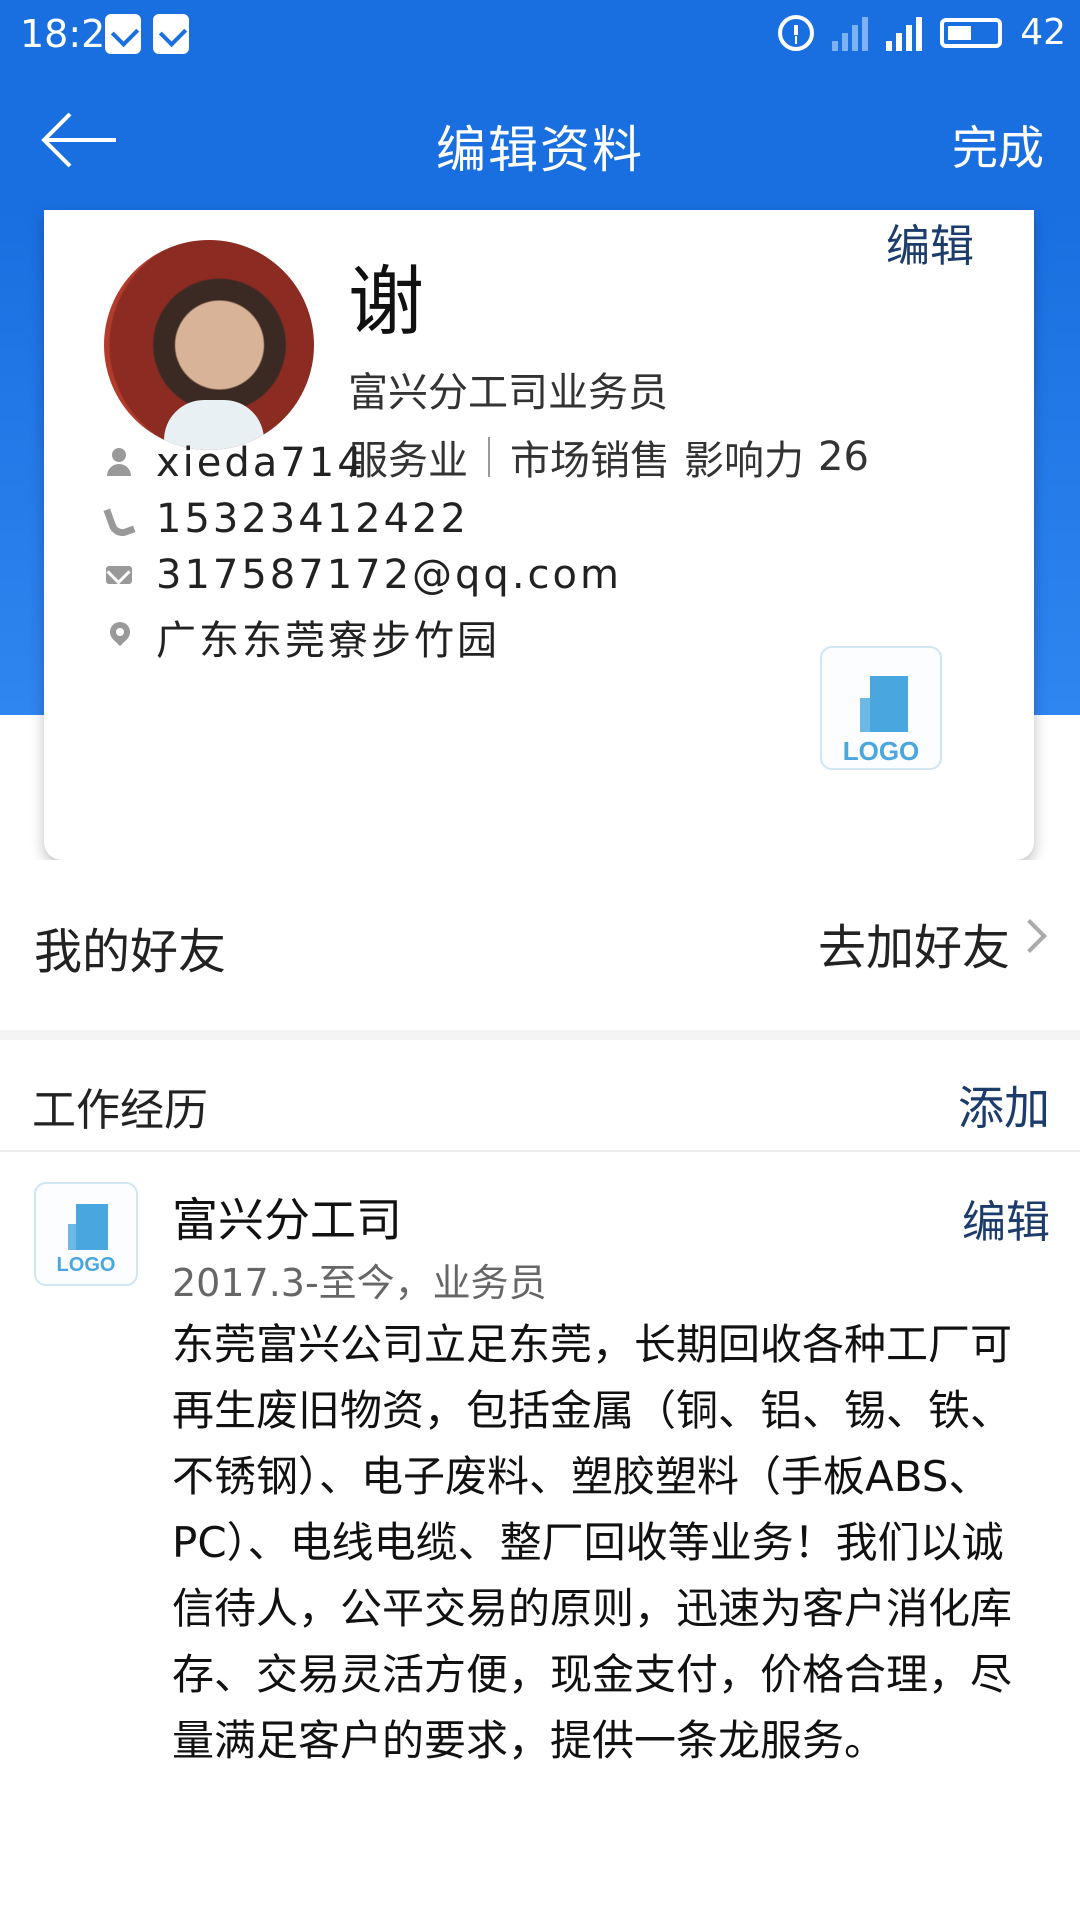 This screenshot has width=1080, height=1920. What do you see at coordinates (904, 33) in the screenshot?
I see `signal-4g-icon` at bounding box center [904, 33].